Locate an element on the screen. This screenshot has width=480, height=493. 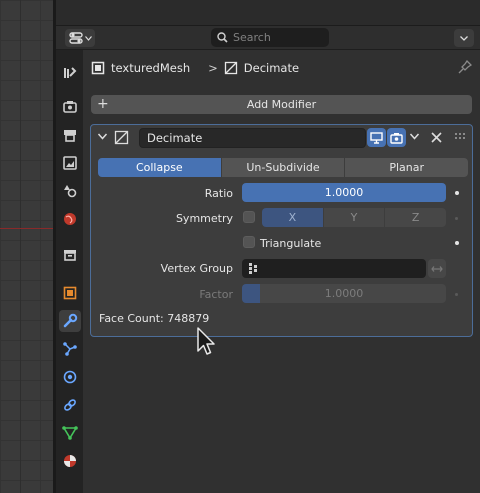
data-icon is located at coordinates (70, 433).